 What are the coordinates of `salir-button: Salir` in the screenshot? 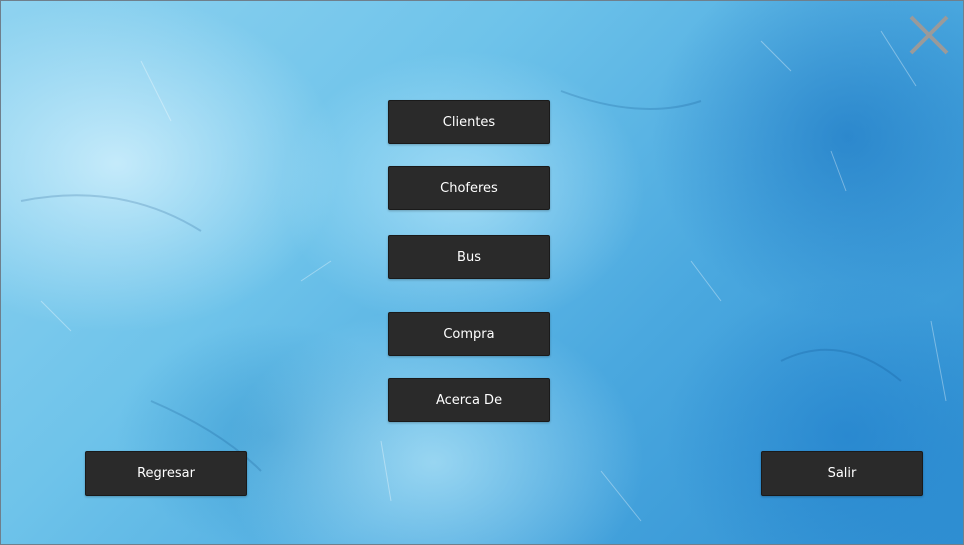 It's located at (842, 473).